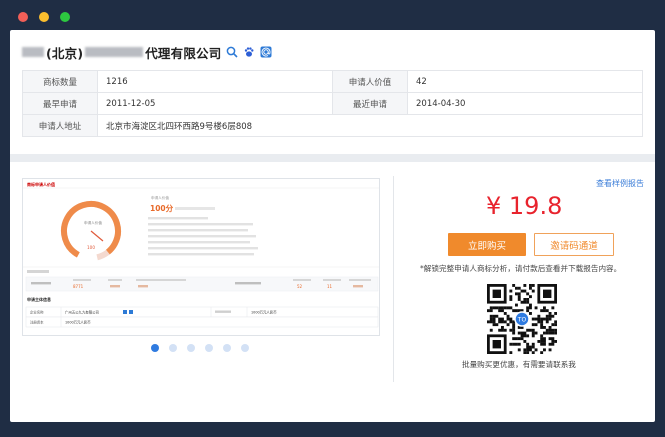 This screenshot has width=665, height=437. Describe the element at coordinates (60, 125) in the screenshot. I see `address-label: 申请人地址` at that location.